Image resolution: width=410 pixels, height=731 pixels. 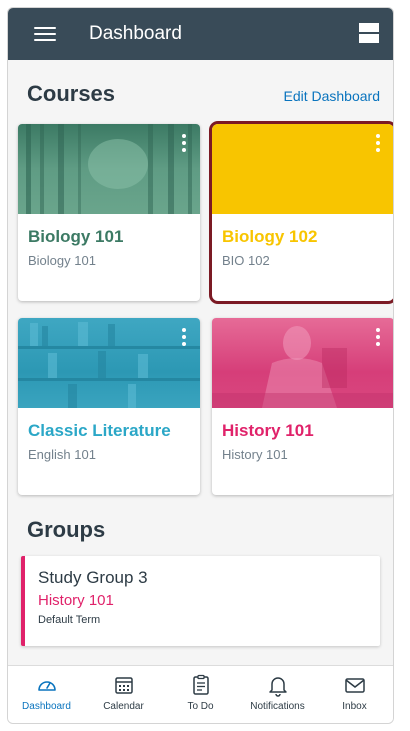 I want to click on groups-heading: Groups, so click(x=66, y=529).